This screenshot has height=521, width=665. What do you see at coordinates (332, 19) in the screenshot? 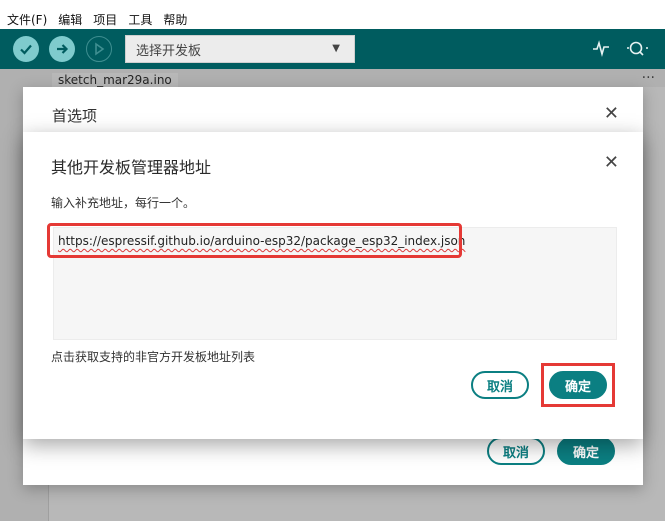
I see `menu-bar: 文件(F) 编辑 项目 工具 帮助` at bounding box center [332, 19].